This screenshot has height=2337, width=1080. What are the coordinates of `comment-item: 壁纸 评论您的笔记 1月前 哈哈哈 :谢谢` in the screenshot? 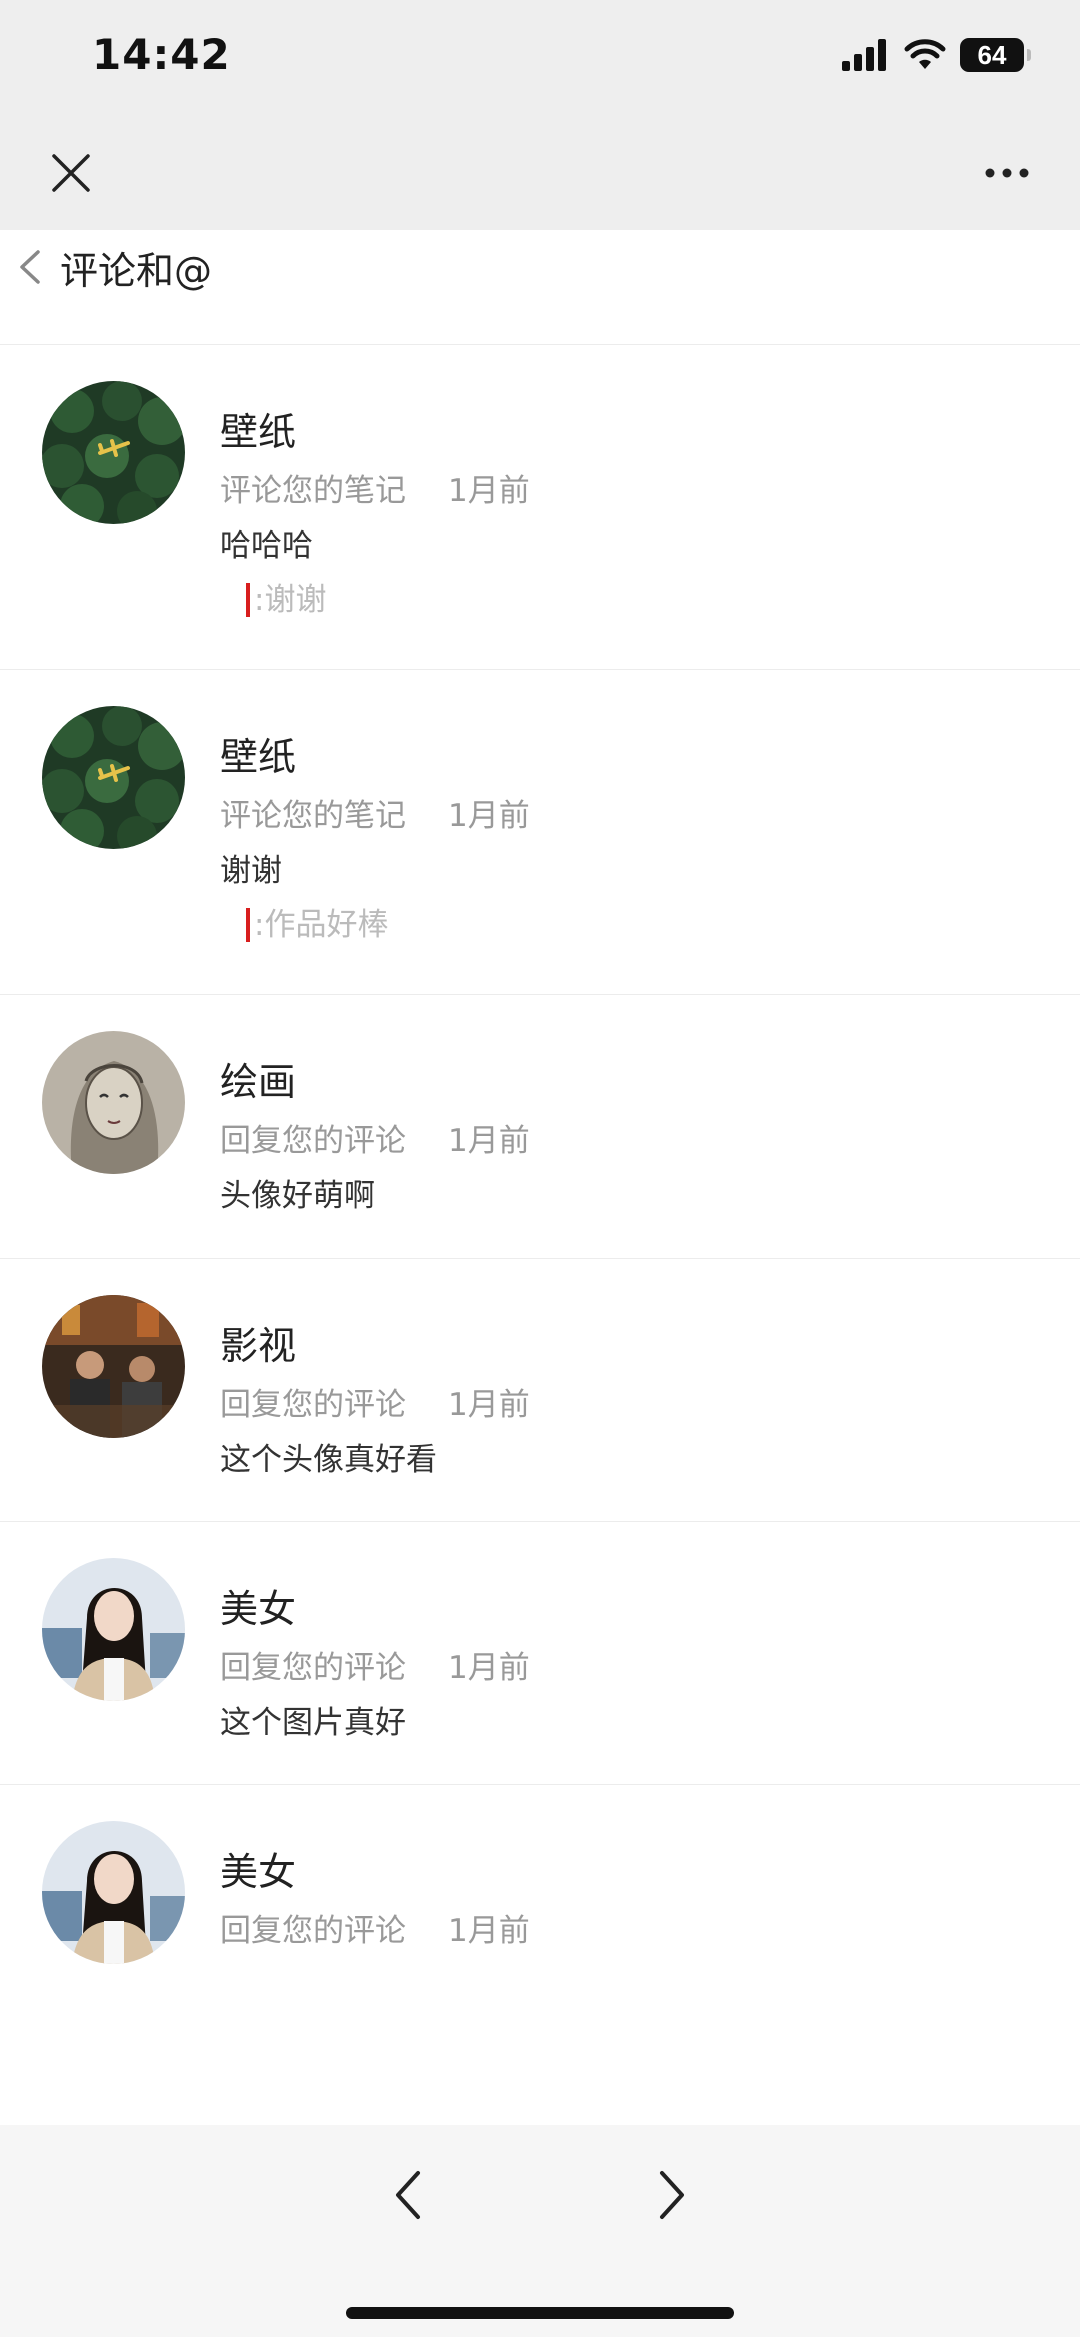 It's located at (540, 507).